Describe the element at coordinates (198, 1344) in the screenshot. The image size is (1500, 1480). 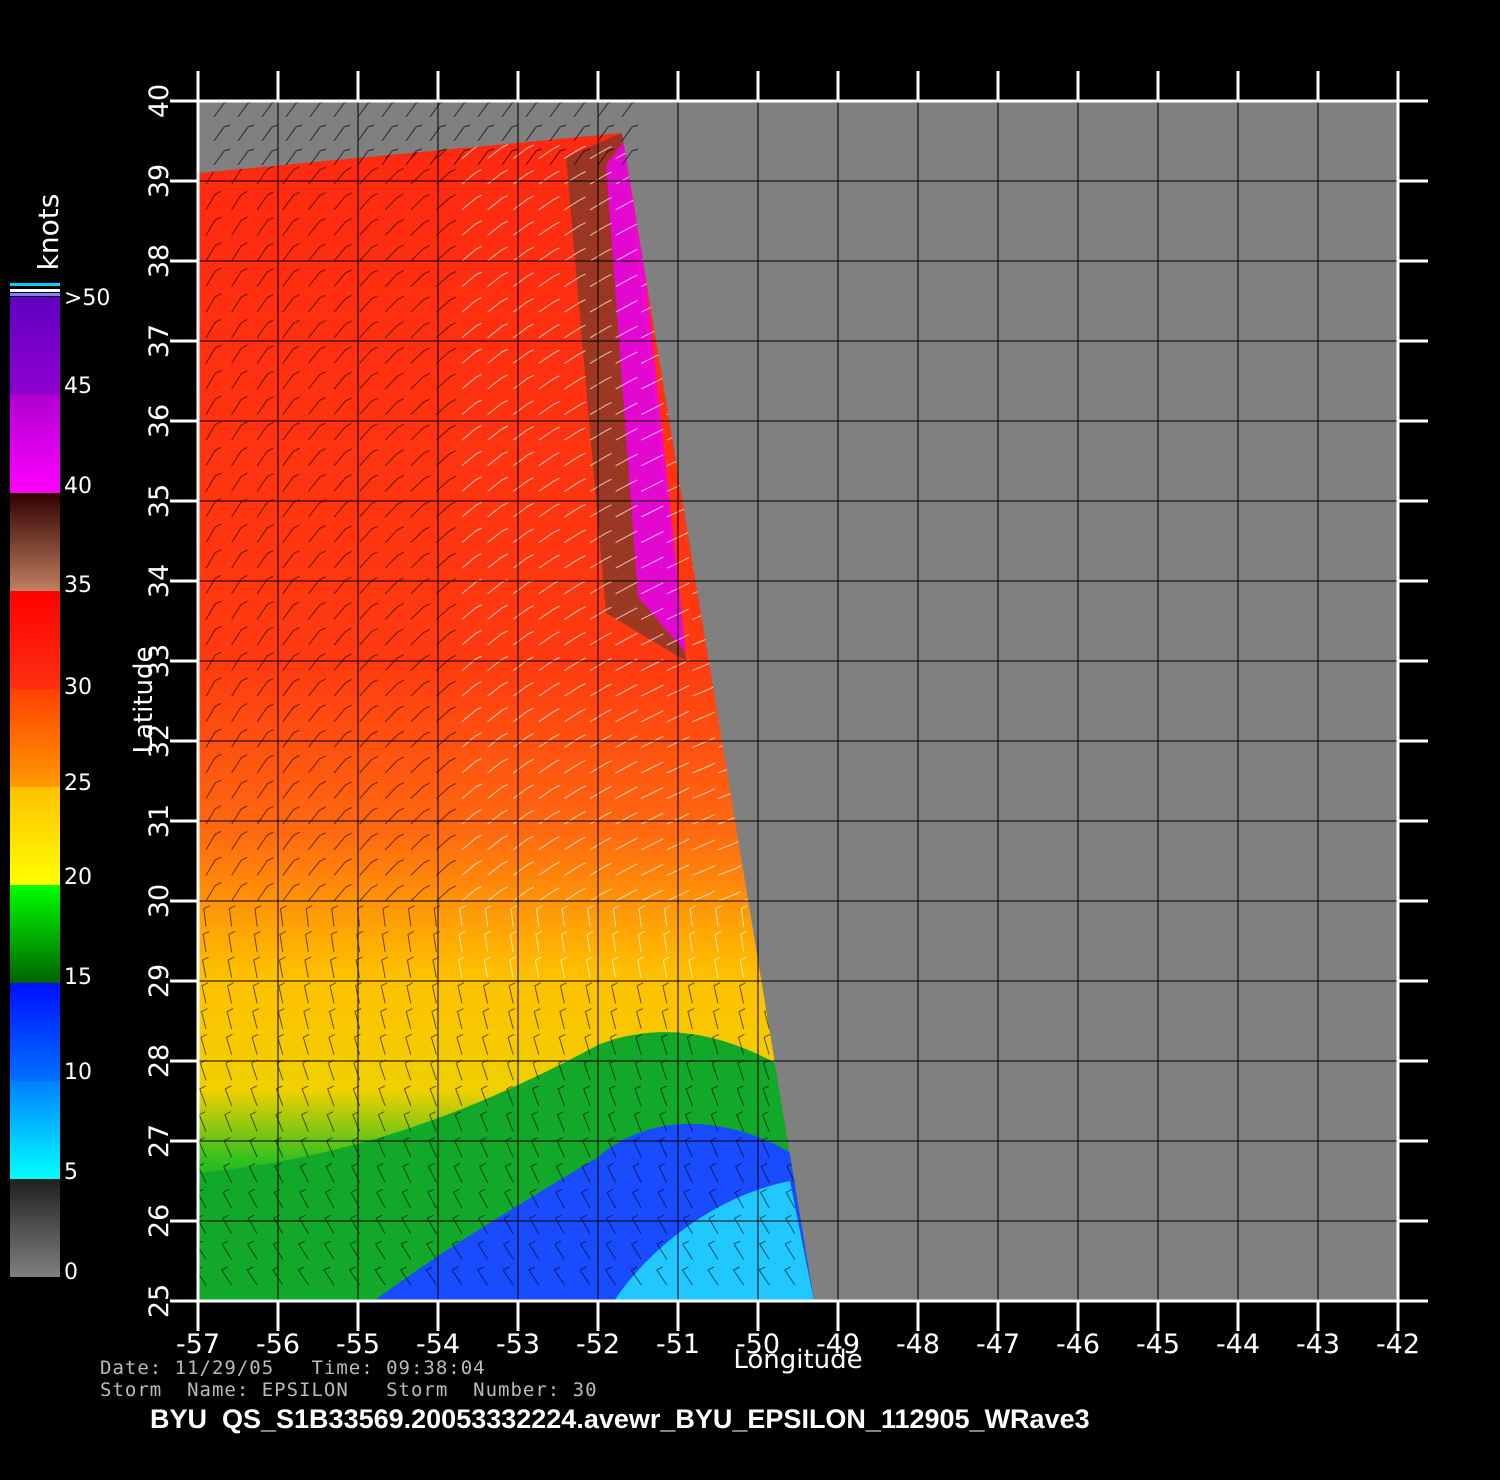
I see `lon-tick-label: -57` at that location.